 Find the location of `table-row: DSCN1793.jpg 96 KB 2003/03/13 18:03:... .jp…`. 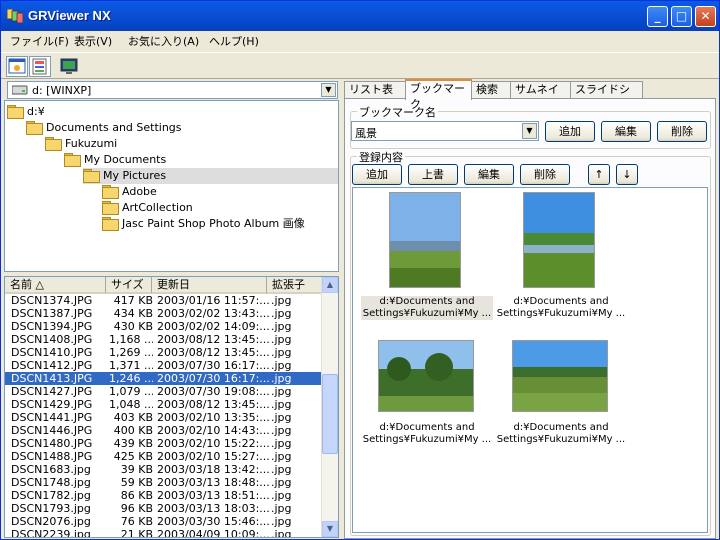

table-row: DSCN1793.jpg 96 KB 2003/03/13 18:03:... .jp… is located at coordinates (163, 508).